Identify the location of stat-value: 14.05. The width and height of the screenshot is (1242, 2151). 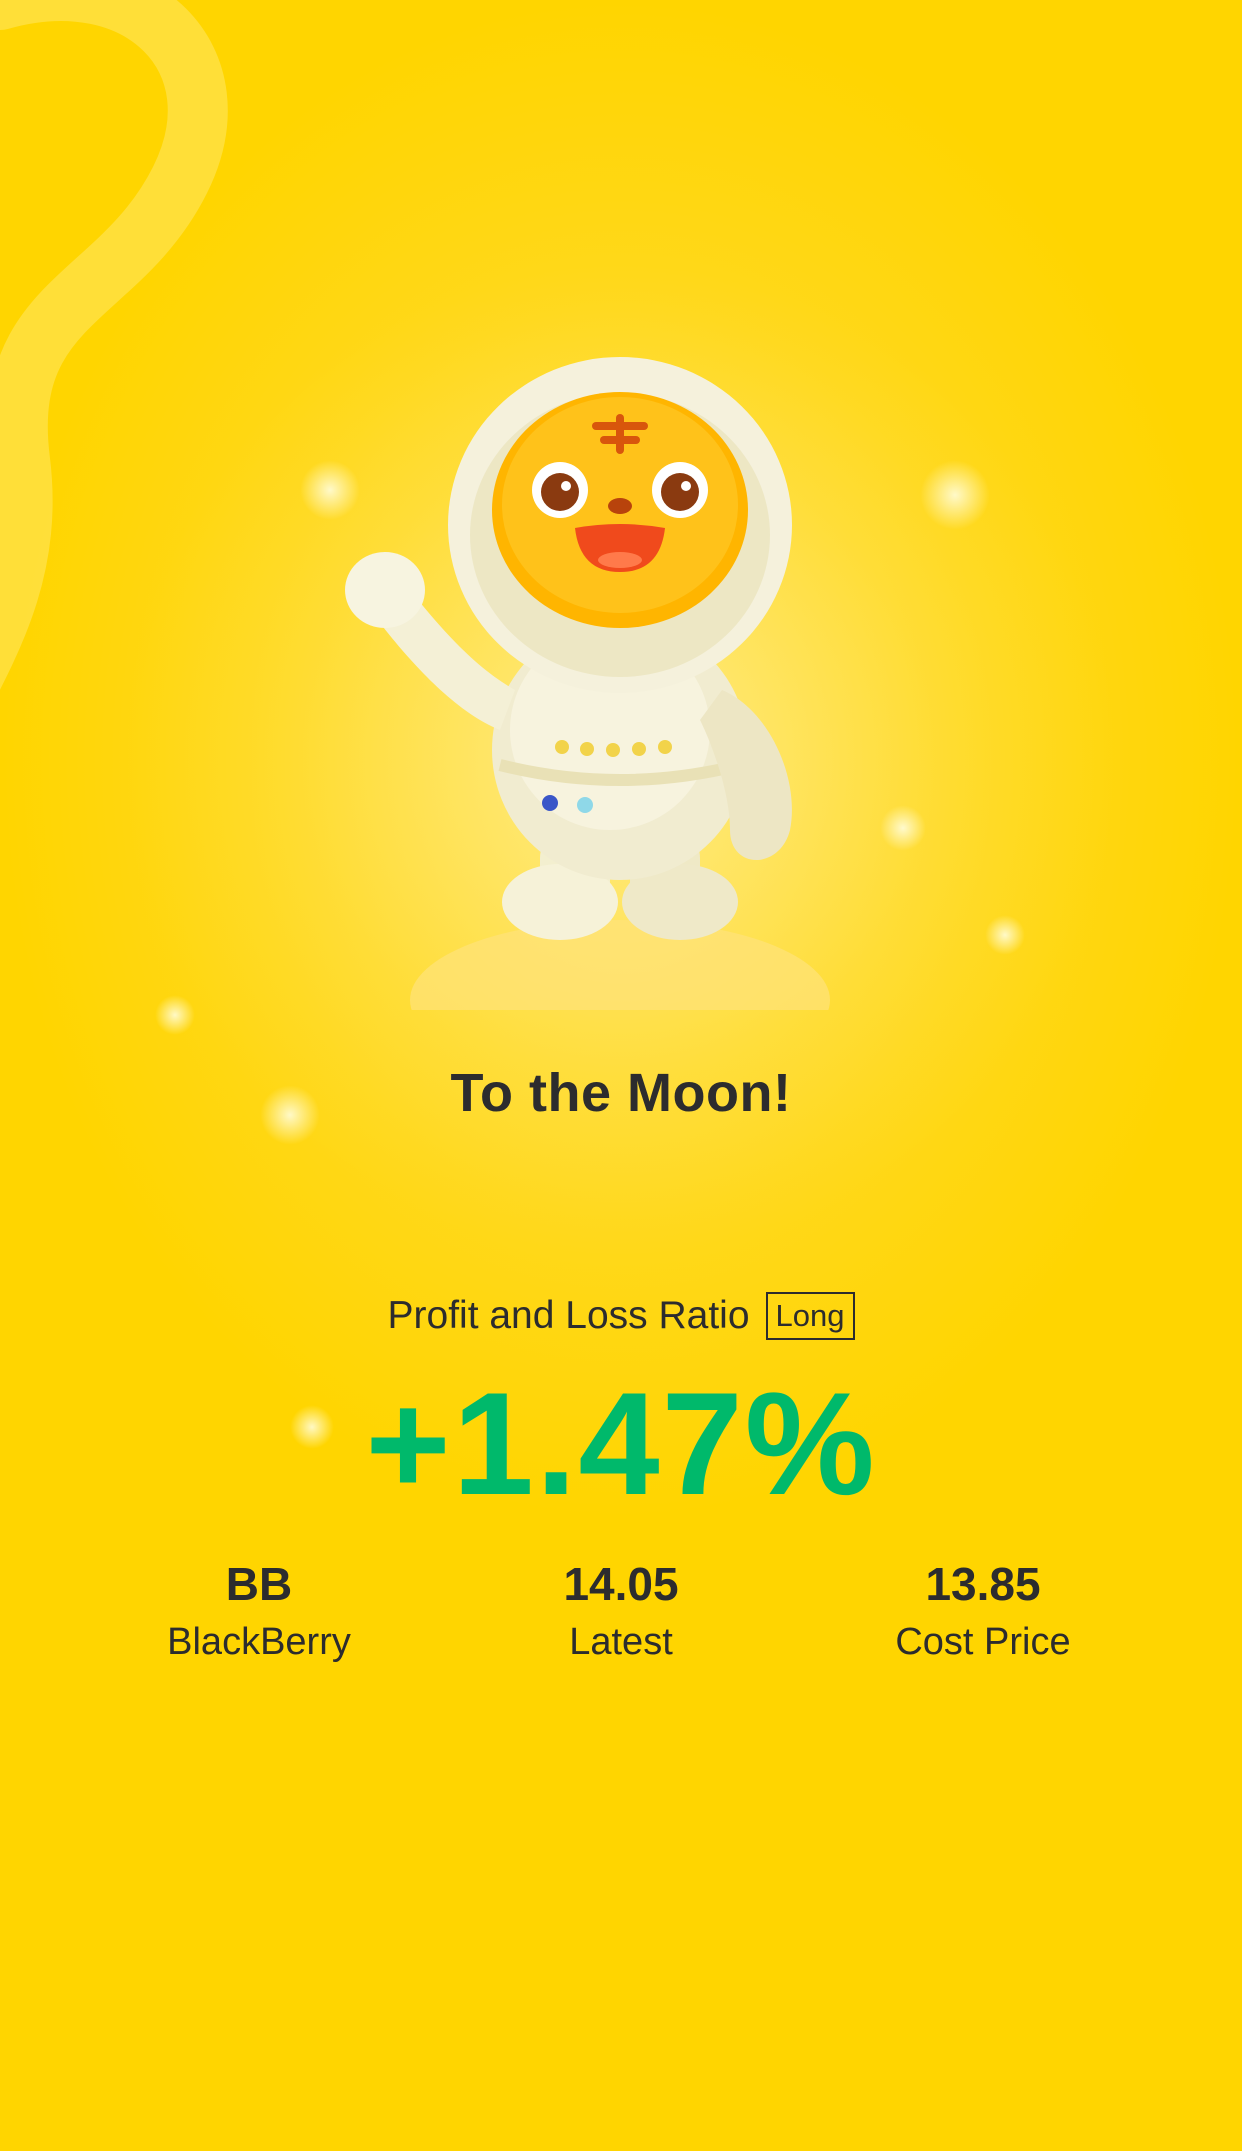
(621, 1584).